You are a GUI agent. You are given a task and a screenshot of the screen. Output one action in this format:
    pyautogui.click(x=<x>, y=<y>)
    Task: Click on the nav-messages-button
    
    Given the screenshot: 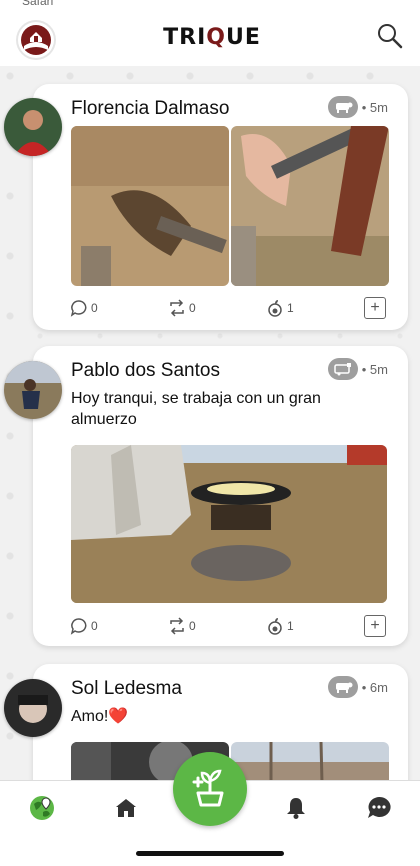 What is the action you would take?
    pyautogui.click(x=379, y=808)
    